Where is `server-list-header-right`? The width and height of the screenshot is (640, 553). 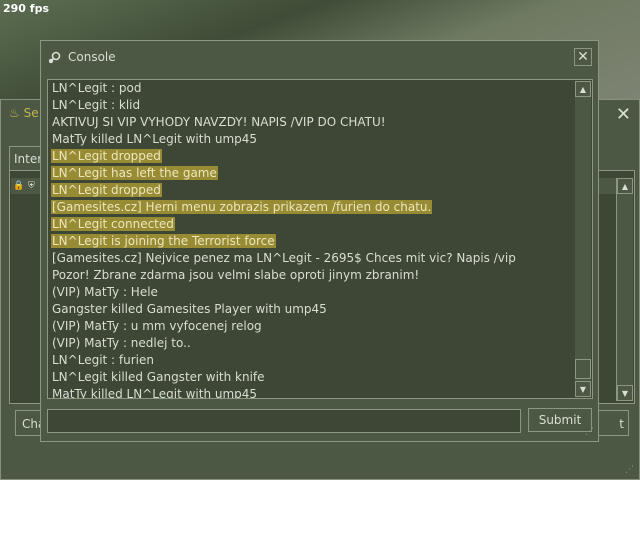 server-list-header-right is located at coordinates (608, 186).